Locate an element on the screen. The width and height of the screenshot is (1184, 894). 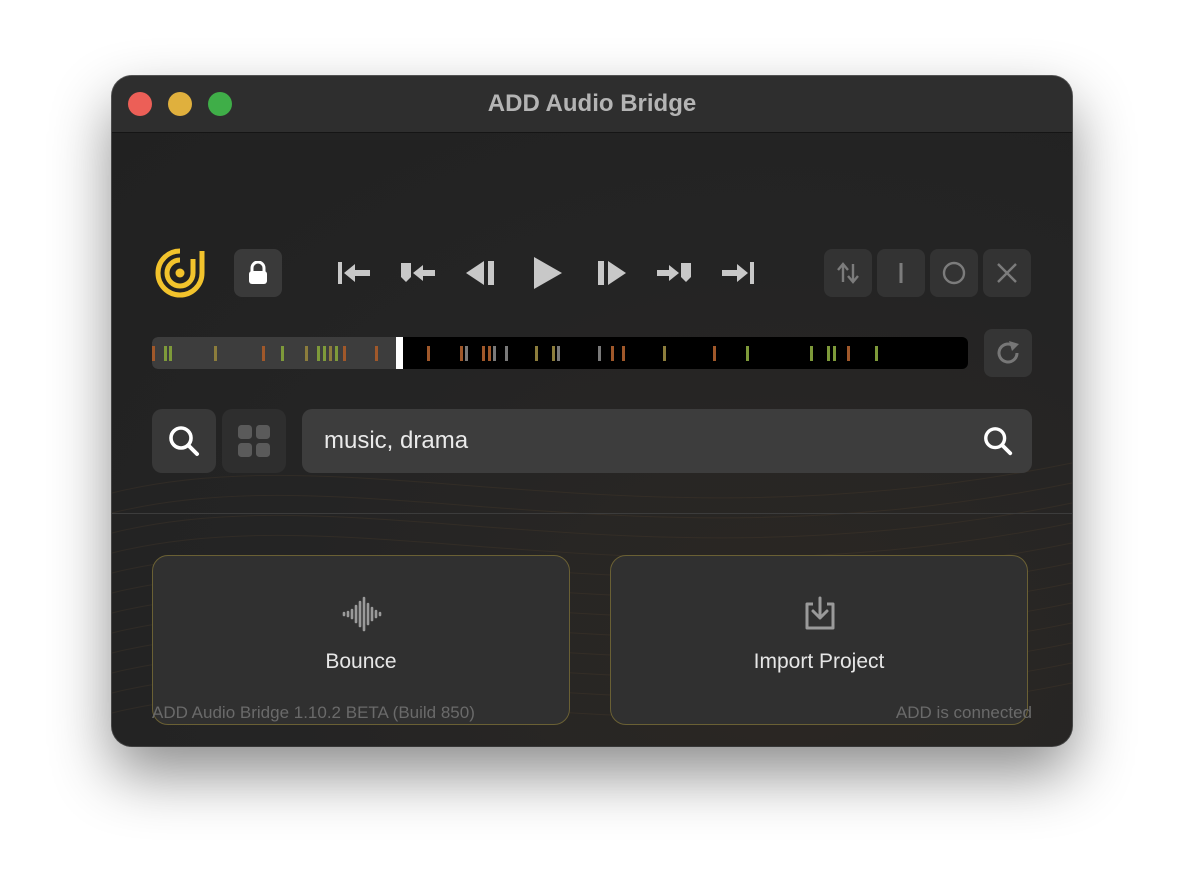
grid-icon is located at coordinates (254, 441).